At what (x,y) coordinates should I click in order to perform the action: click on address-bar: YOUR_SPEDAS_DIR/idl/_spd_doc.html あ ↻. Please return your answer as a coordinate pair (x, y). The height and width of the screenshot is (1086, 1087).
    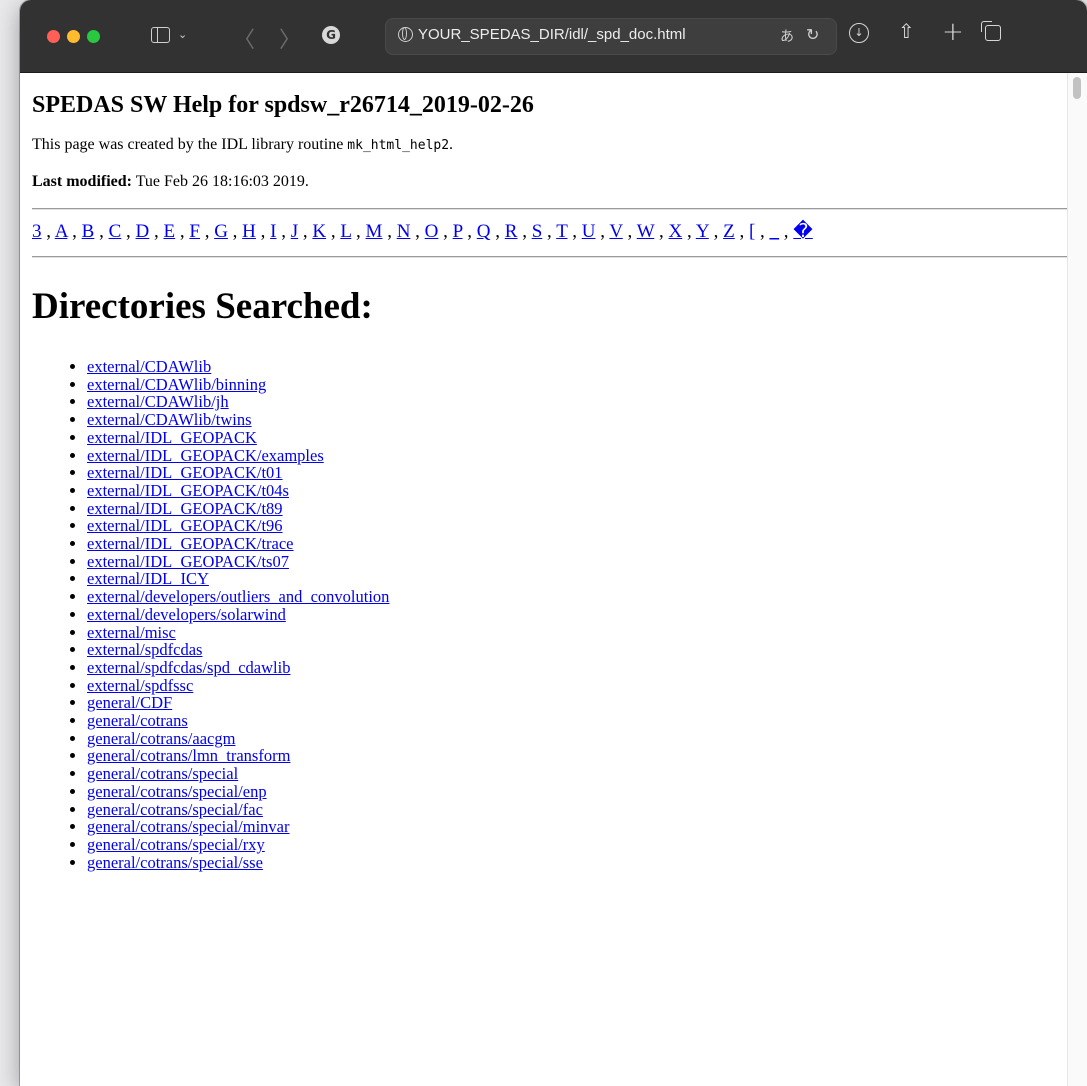
    Looking at the image, I should click on (611, 36).